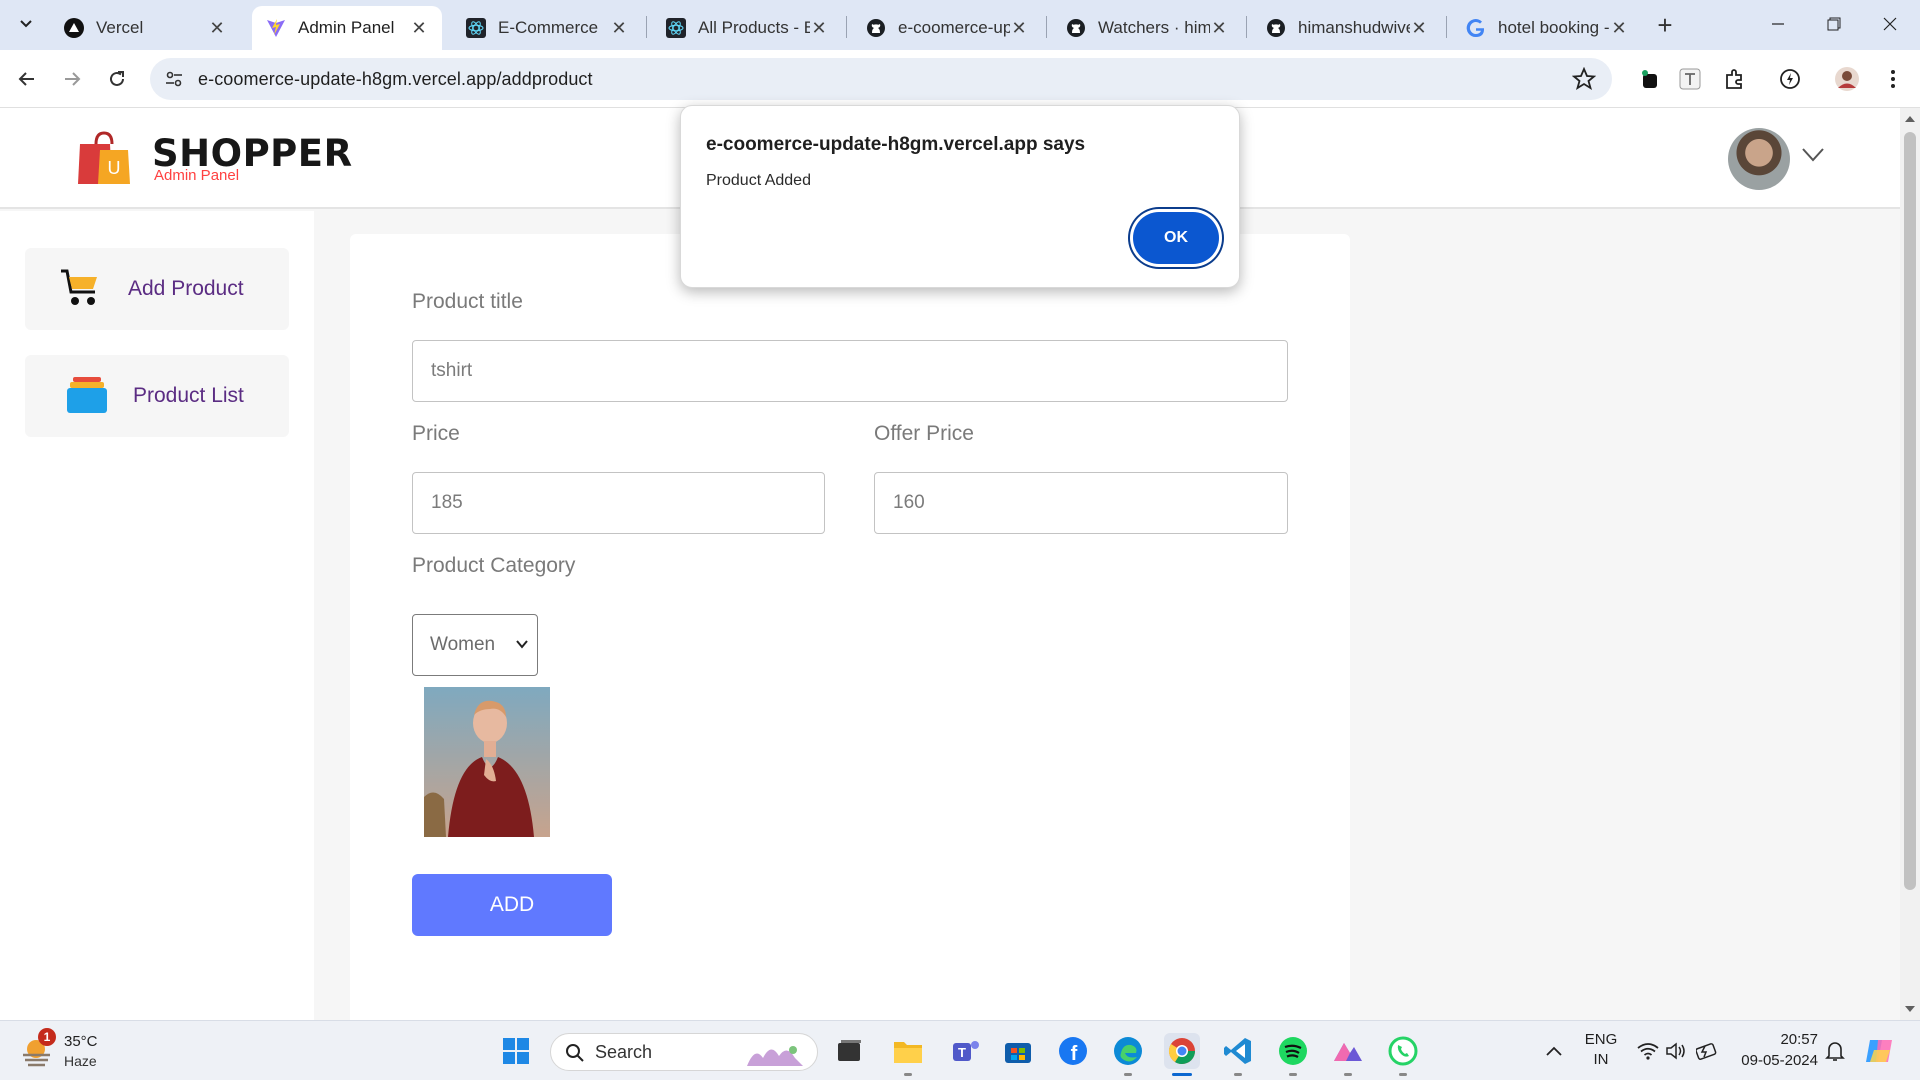 Image resolution: width=1920 pixels, height=1080 pixels. What do you see at coordinates (81, 1041) in the screenshot?
I see `weather-temperature: 35°C` at bounding box center [81, 1041].